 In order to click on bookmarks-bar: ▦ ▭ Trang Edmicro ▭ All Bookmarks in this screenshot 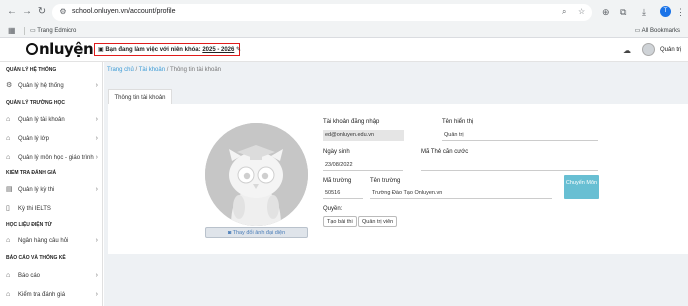, I will do `click(344, 31)`.